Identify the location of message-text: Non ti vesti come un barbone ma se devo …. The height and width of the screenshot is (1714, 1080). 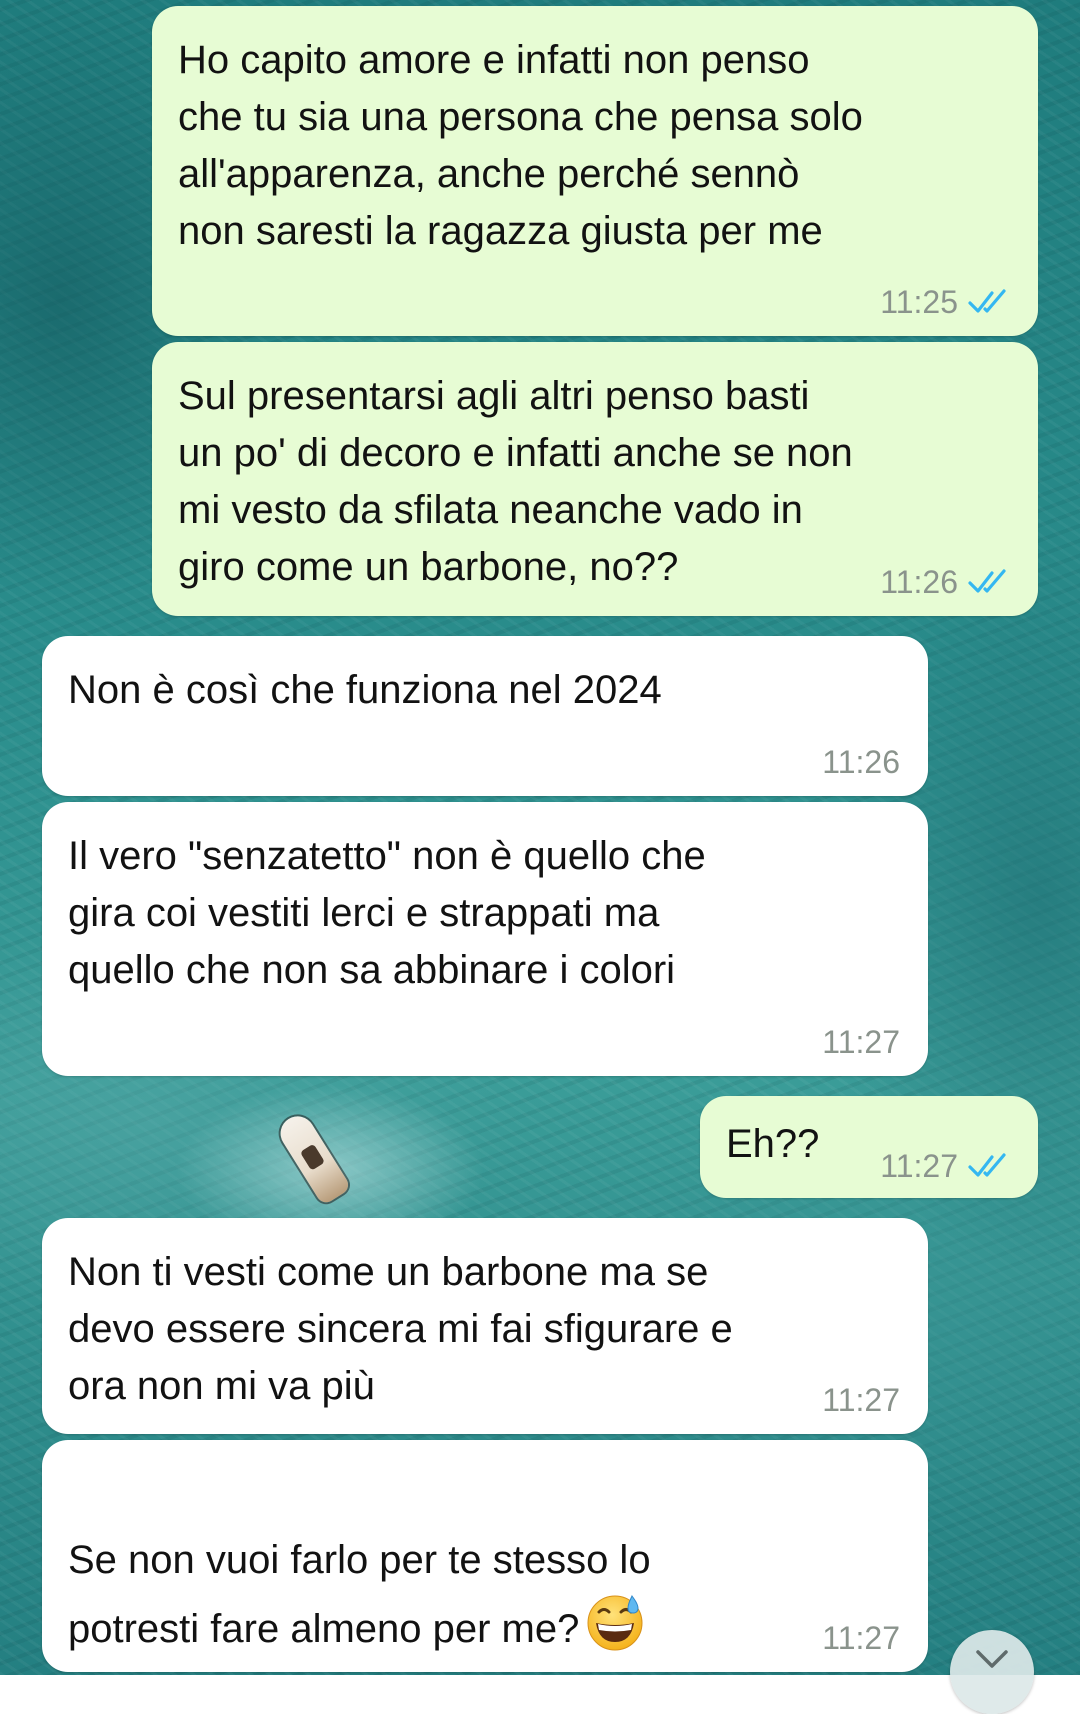
(400, 1329).